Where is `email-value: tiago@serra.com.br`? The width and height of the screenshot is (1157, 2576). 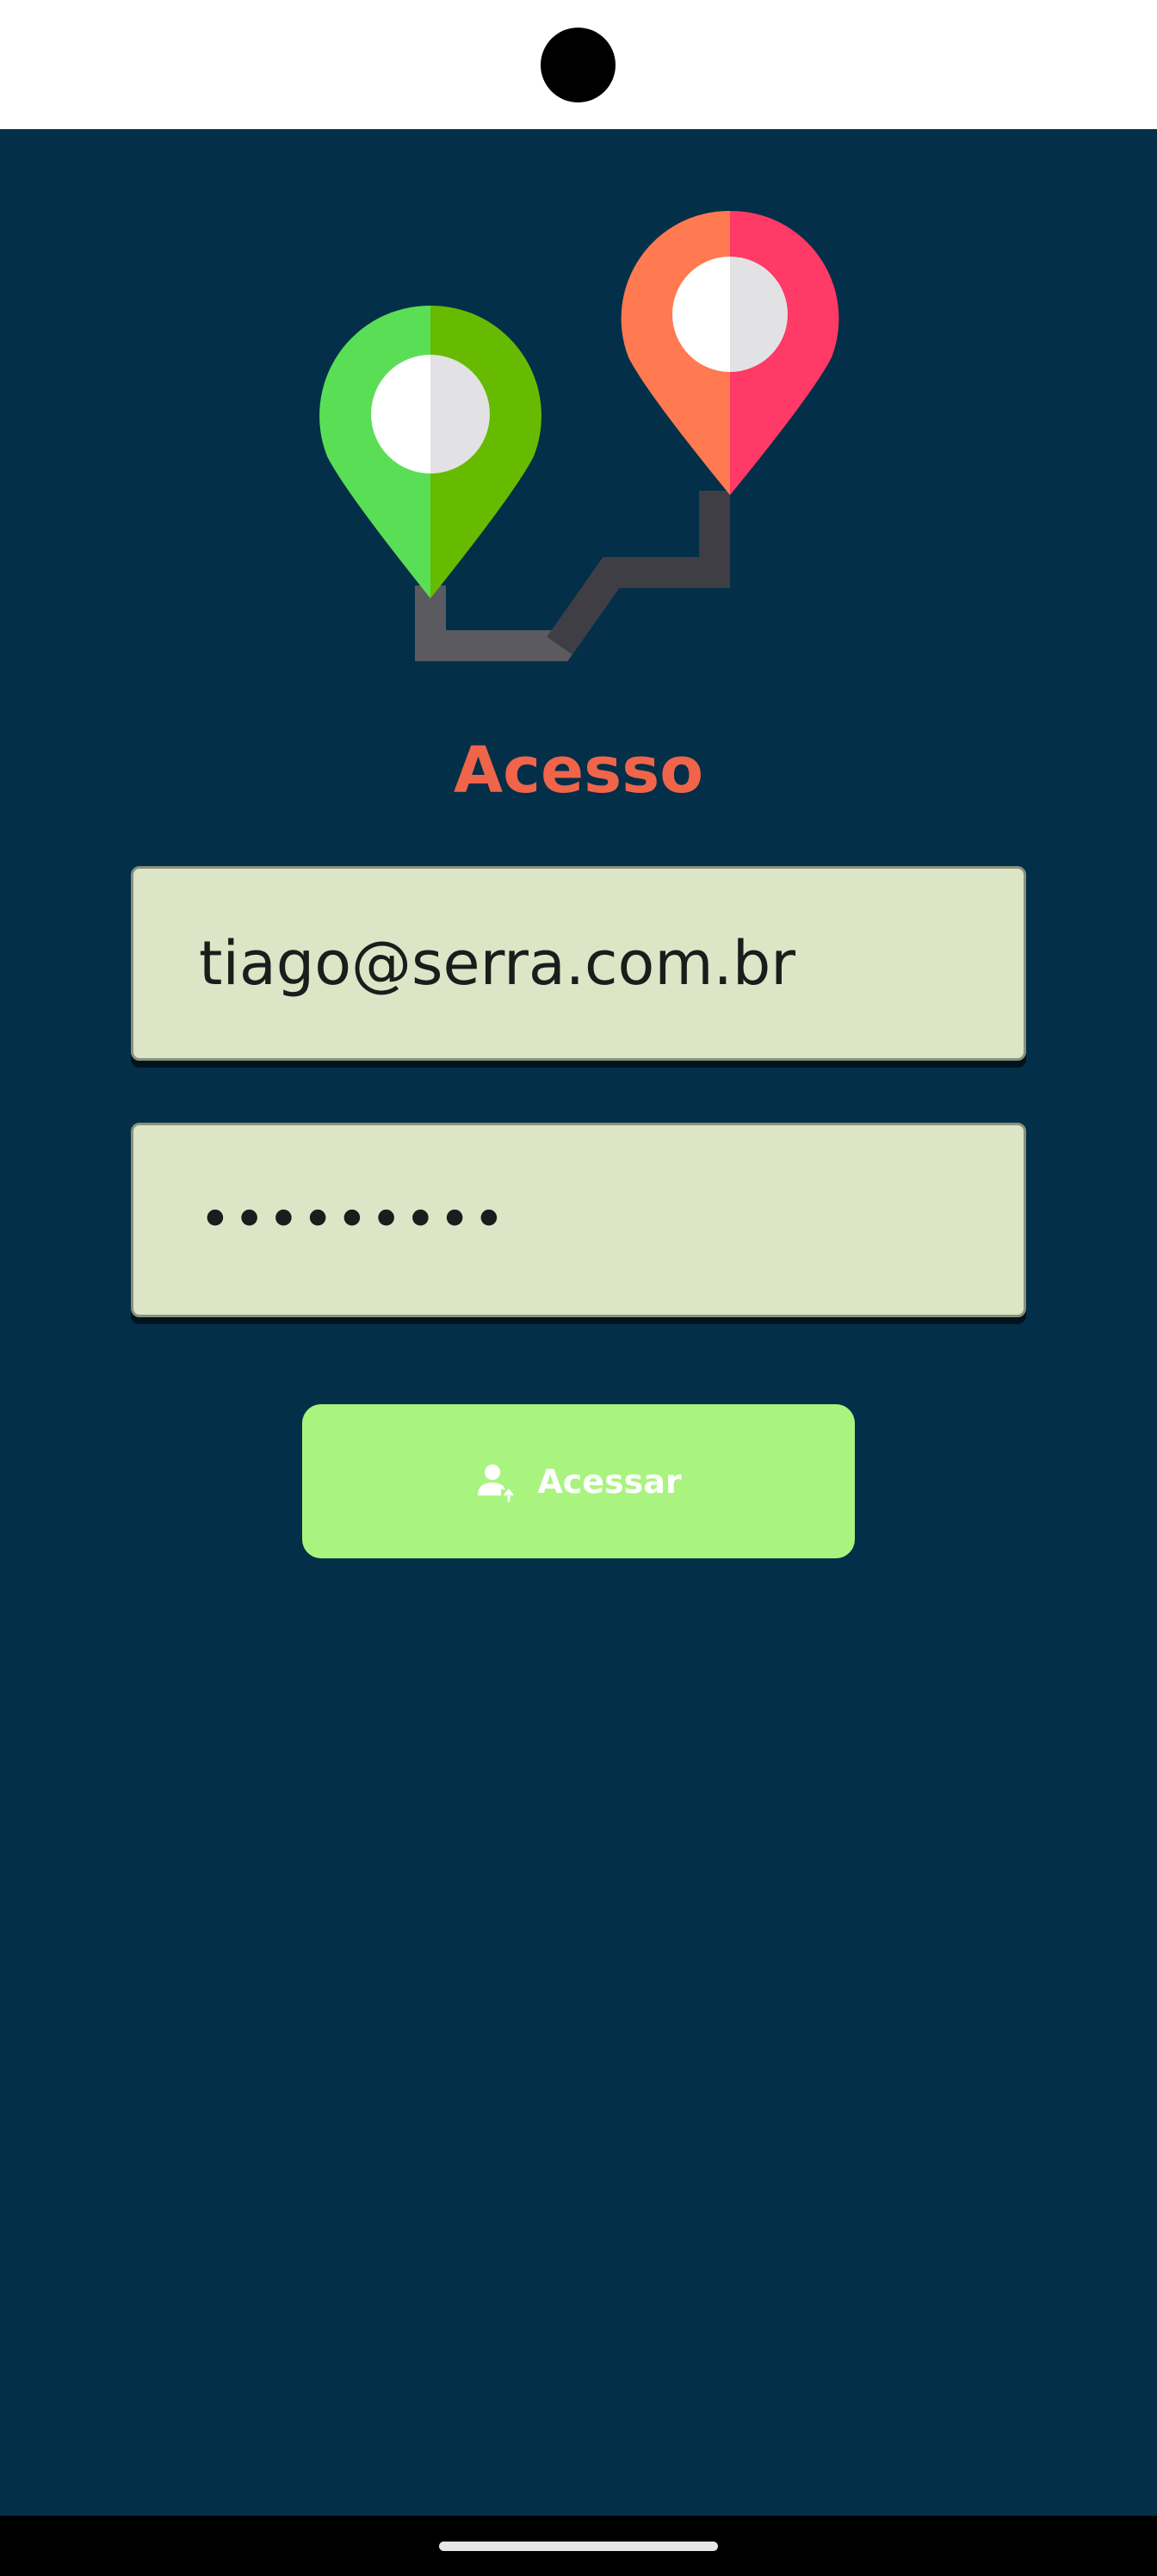
email-value: tiago@serra.com.br is located at coordinates (498, 964).